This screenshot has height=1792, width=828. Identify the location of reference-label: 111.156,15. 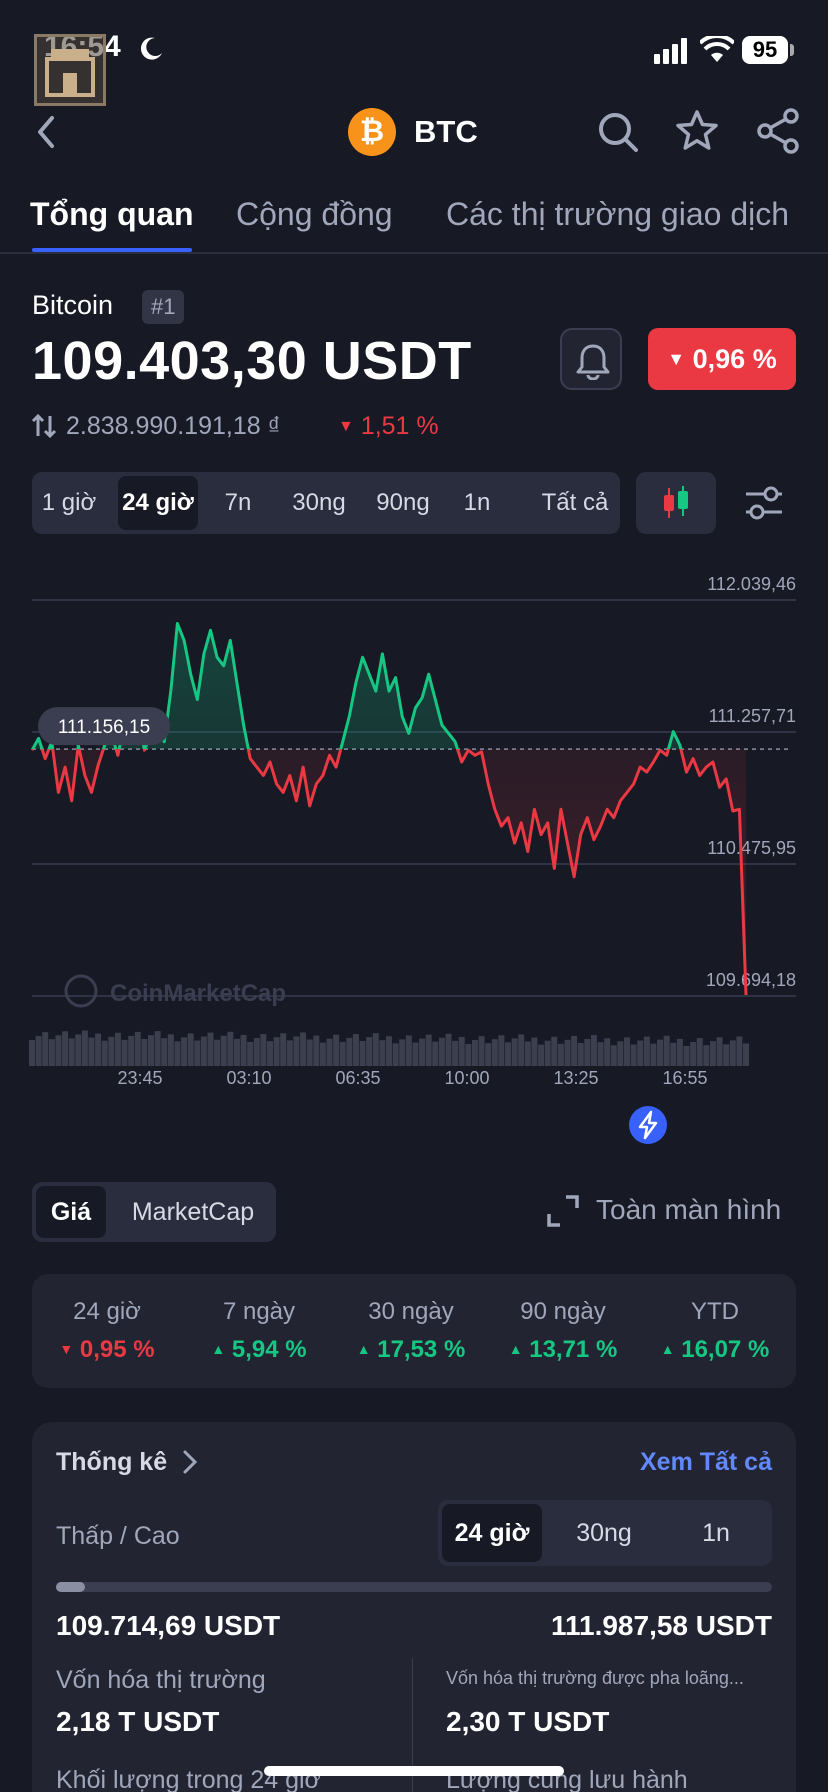
(104, 727).